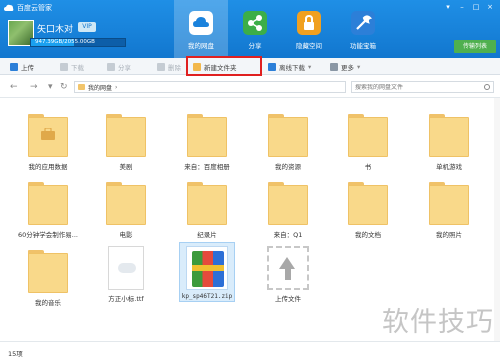  What do you see at coordinates (368, 167) in the screenshot?
I see `file-name: 书` at bounding box center [368, 167].